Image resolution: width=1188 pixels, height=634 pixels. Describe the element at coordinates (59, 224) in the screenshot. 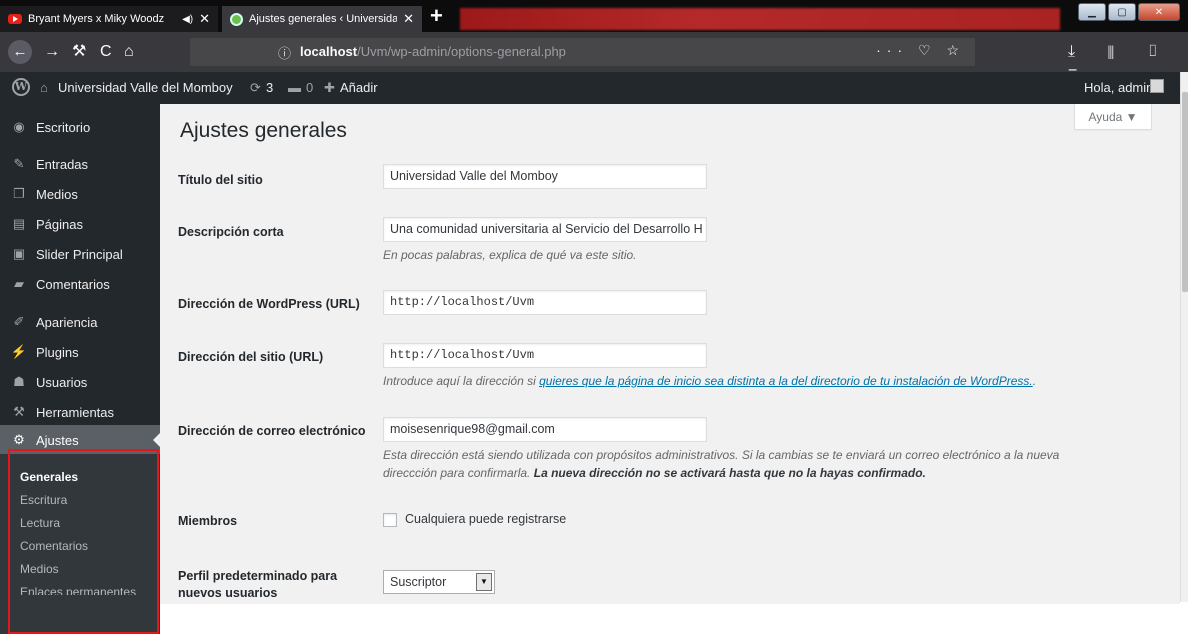

I see `sidebar-item-label: Páginas` at that location.